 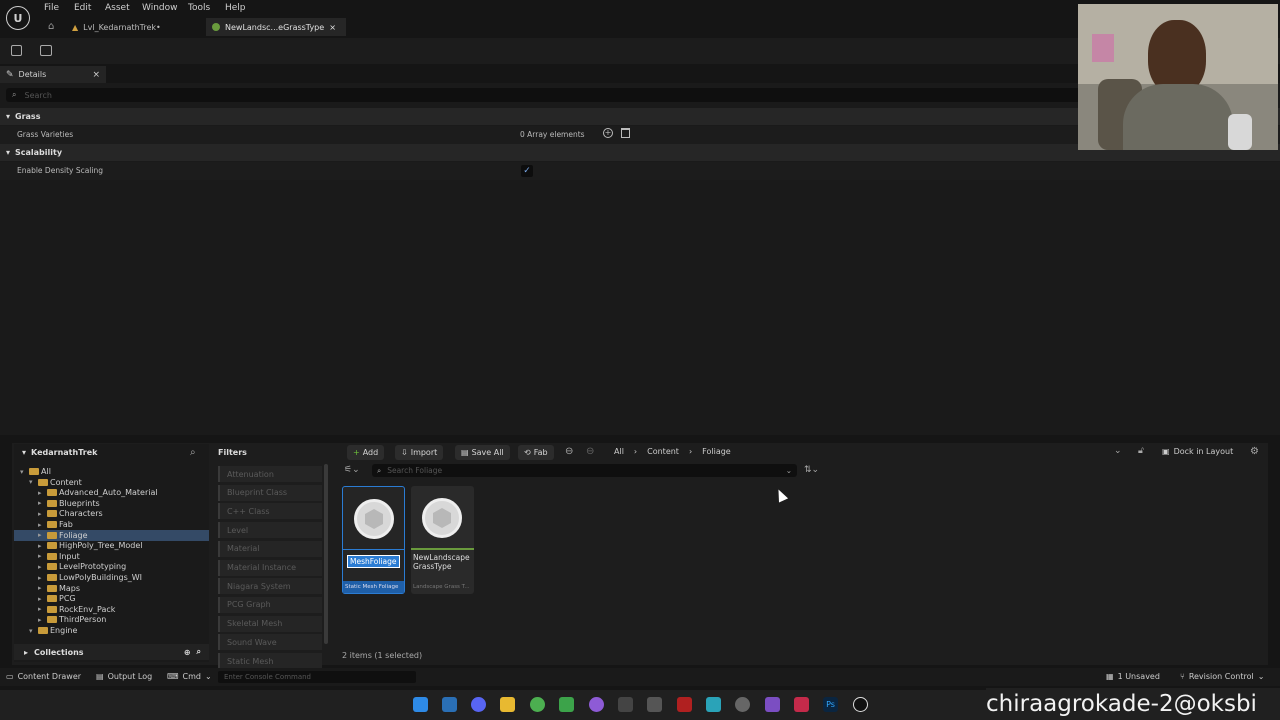 What do you see at coordinates (59, 452) in the screenshot?
I see `project-root: ▾ KedarnathTrek` at bounding box center [59, 452].